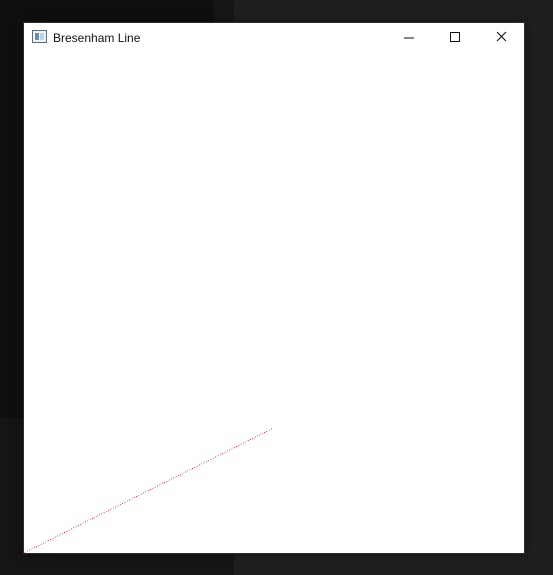  I want to click on minimize-icon, so click(409, 38).